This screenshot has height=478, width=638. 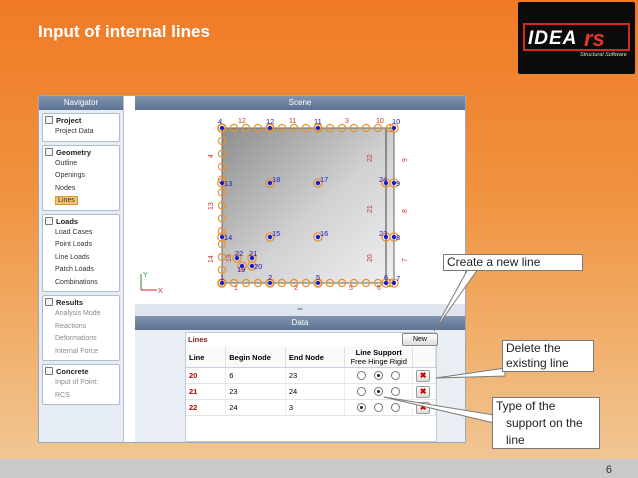 I want to click on callout-delete-line: Delete the existing line, so click(x=548, y=356).